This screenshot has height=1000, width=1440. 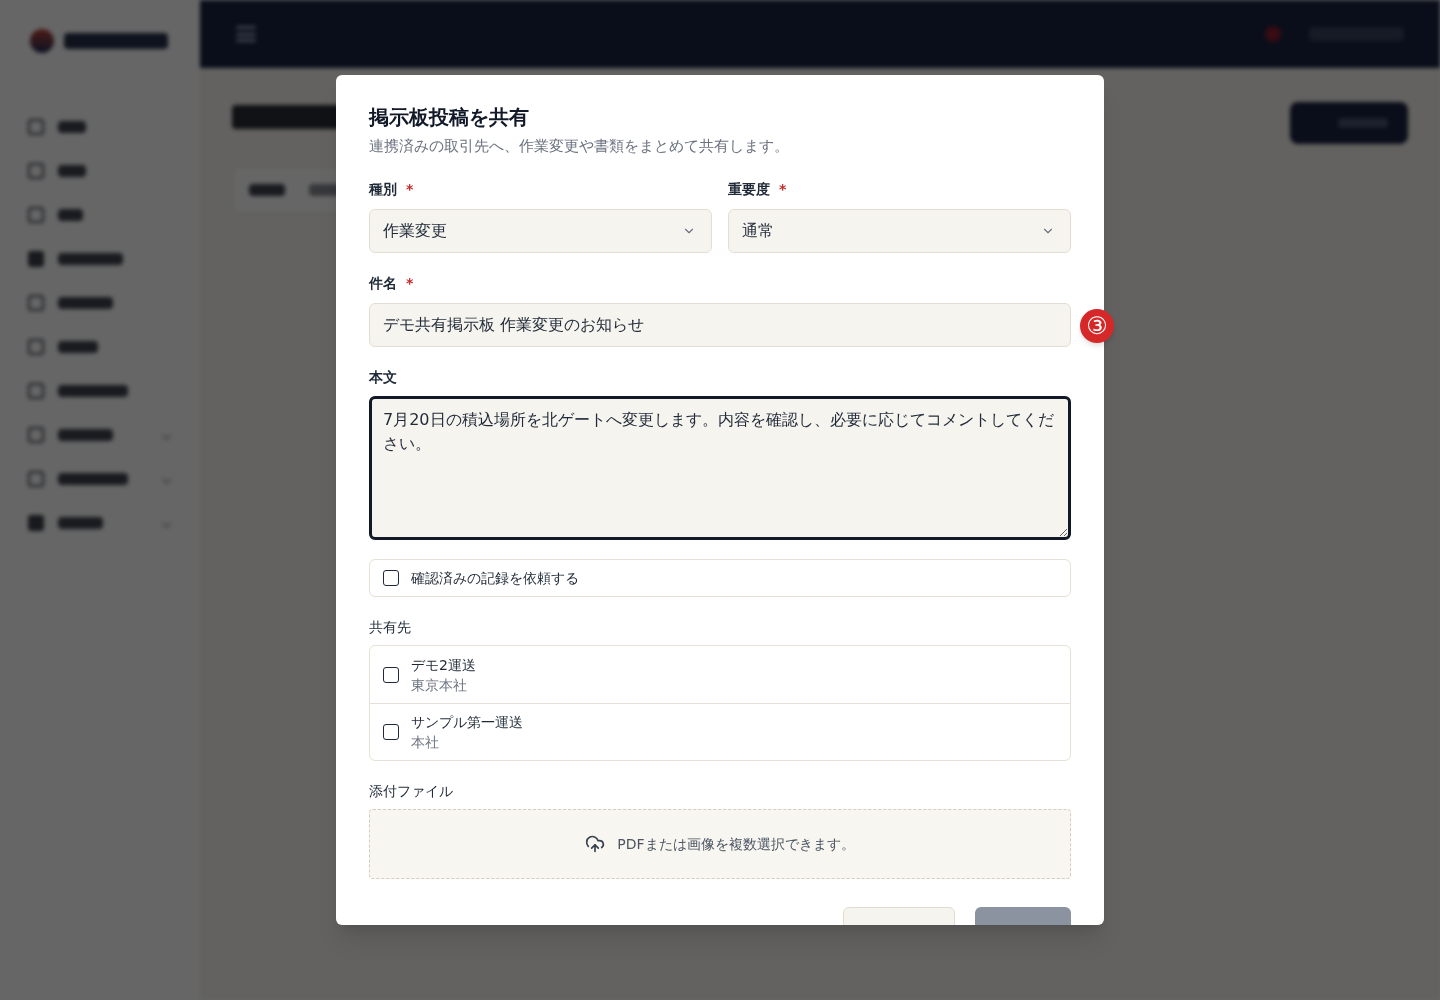 I want to click on select-field: 作業変更, so click(x=540, y=231).